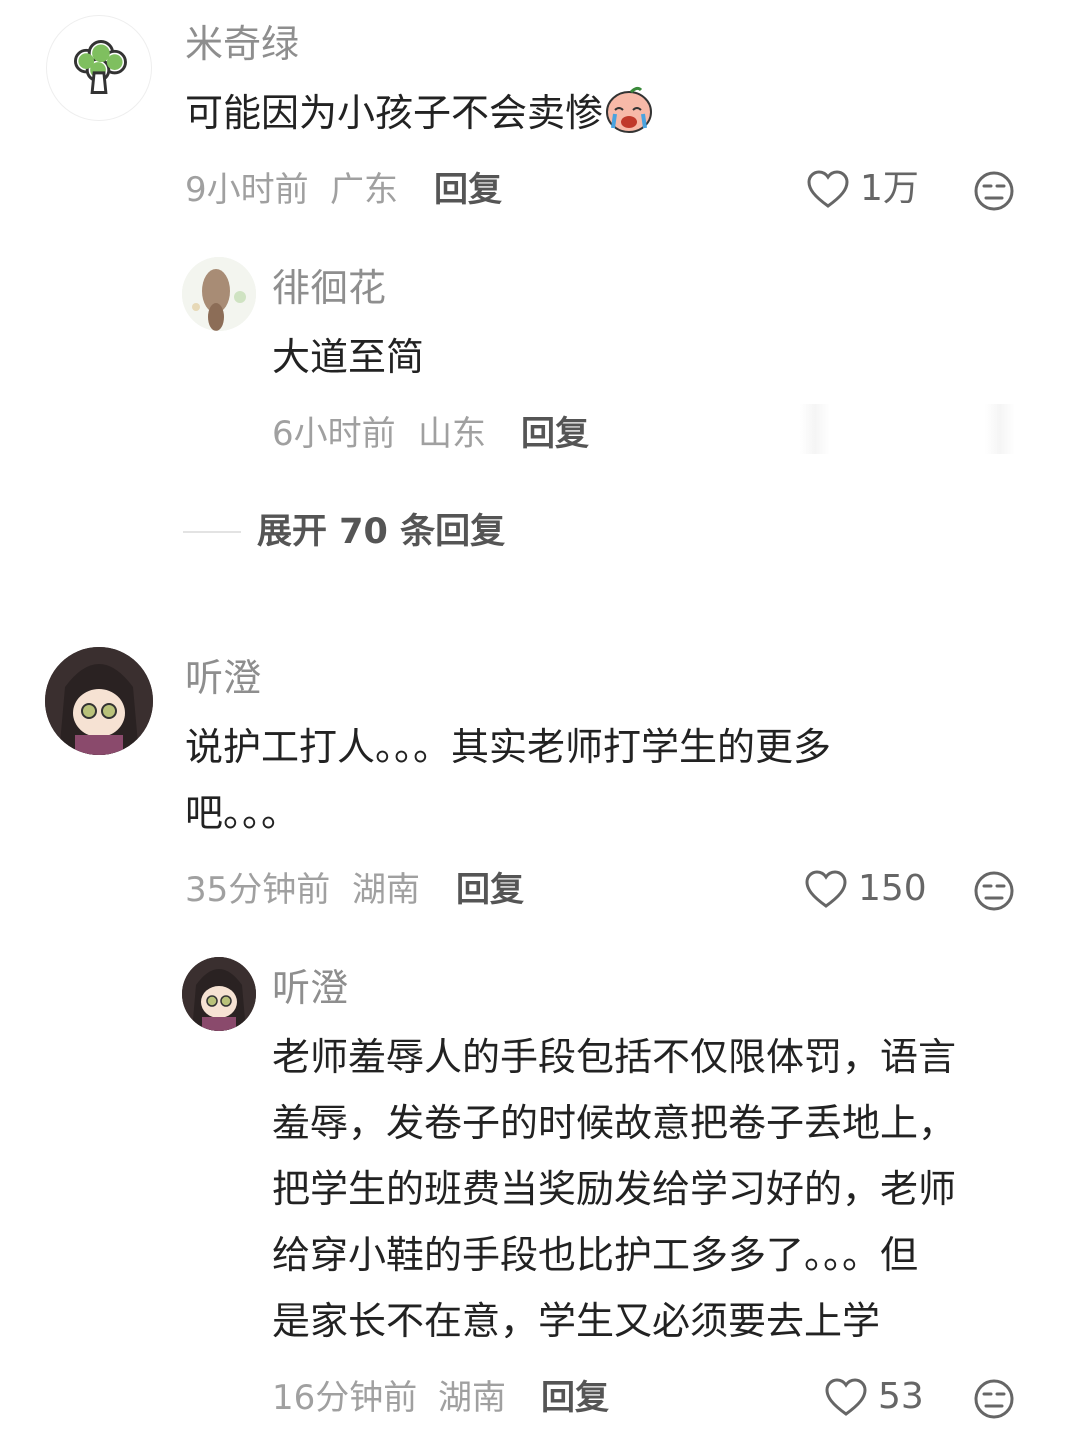 This screenshot has width=1080, height=1443. I want to click on reply-time: 6小时前, so click(334, 434).